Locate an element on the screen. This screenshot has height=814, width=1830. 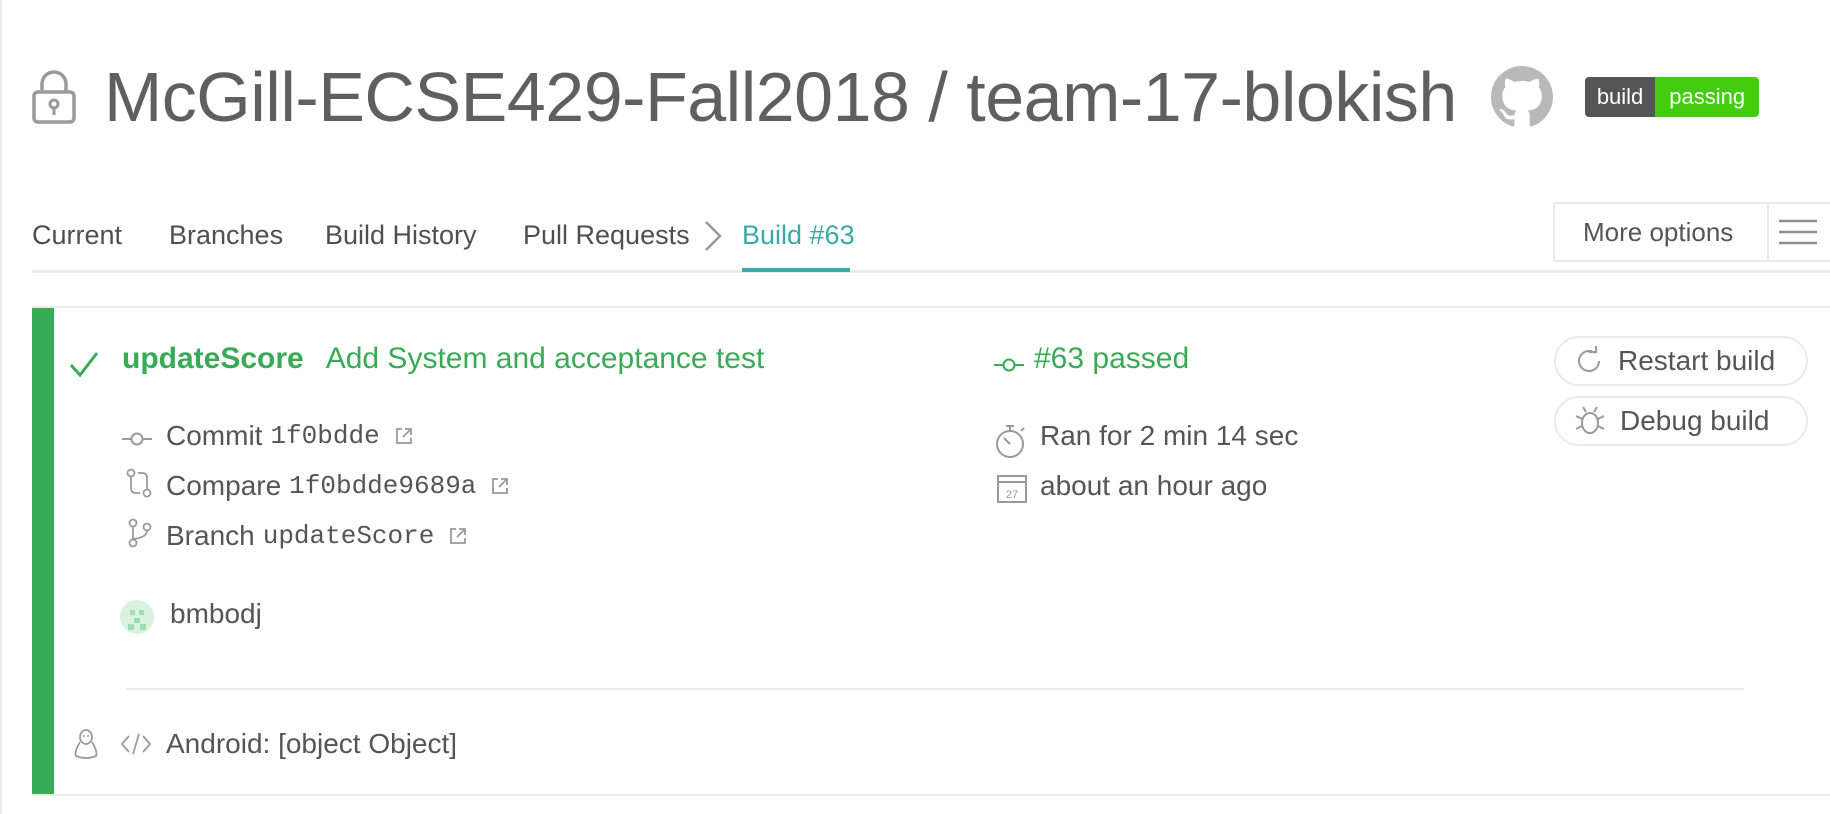
commit-label: Commit is located at coordinates (214, 435).